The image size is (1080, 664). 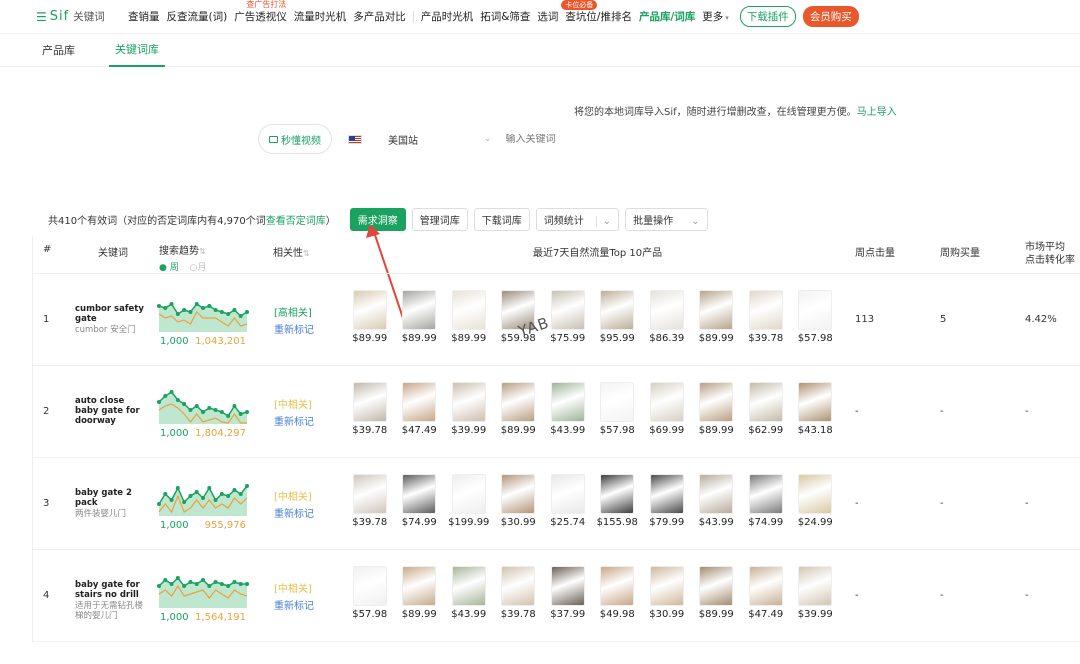 I want to click on nav-item: 流量时光机, so click(x=320, y=16).